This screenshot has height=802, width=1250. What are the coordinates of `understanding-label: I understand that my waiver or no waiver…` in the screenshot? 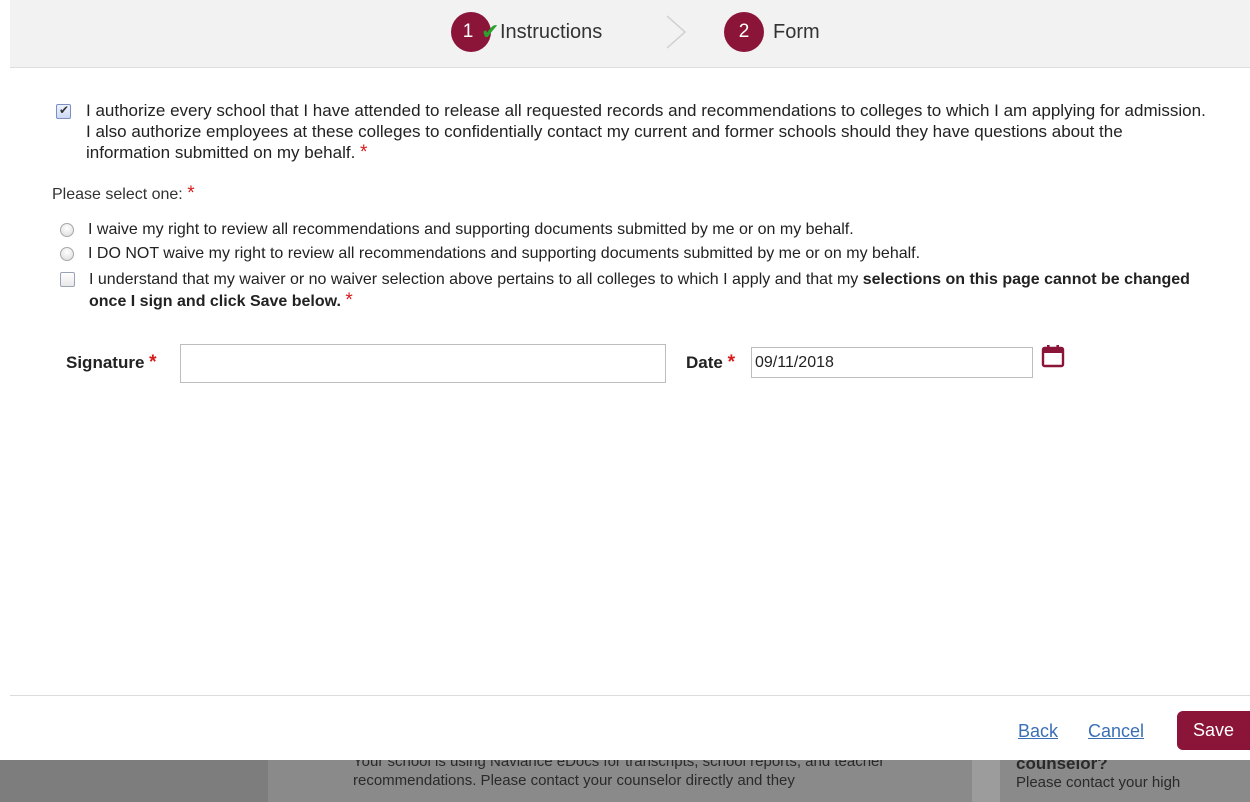 It's located at (474, 279).